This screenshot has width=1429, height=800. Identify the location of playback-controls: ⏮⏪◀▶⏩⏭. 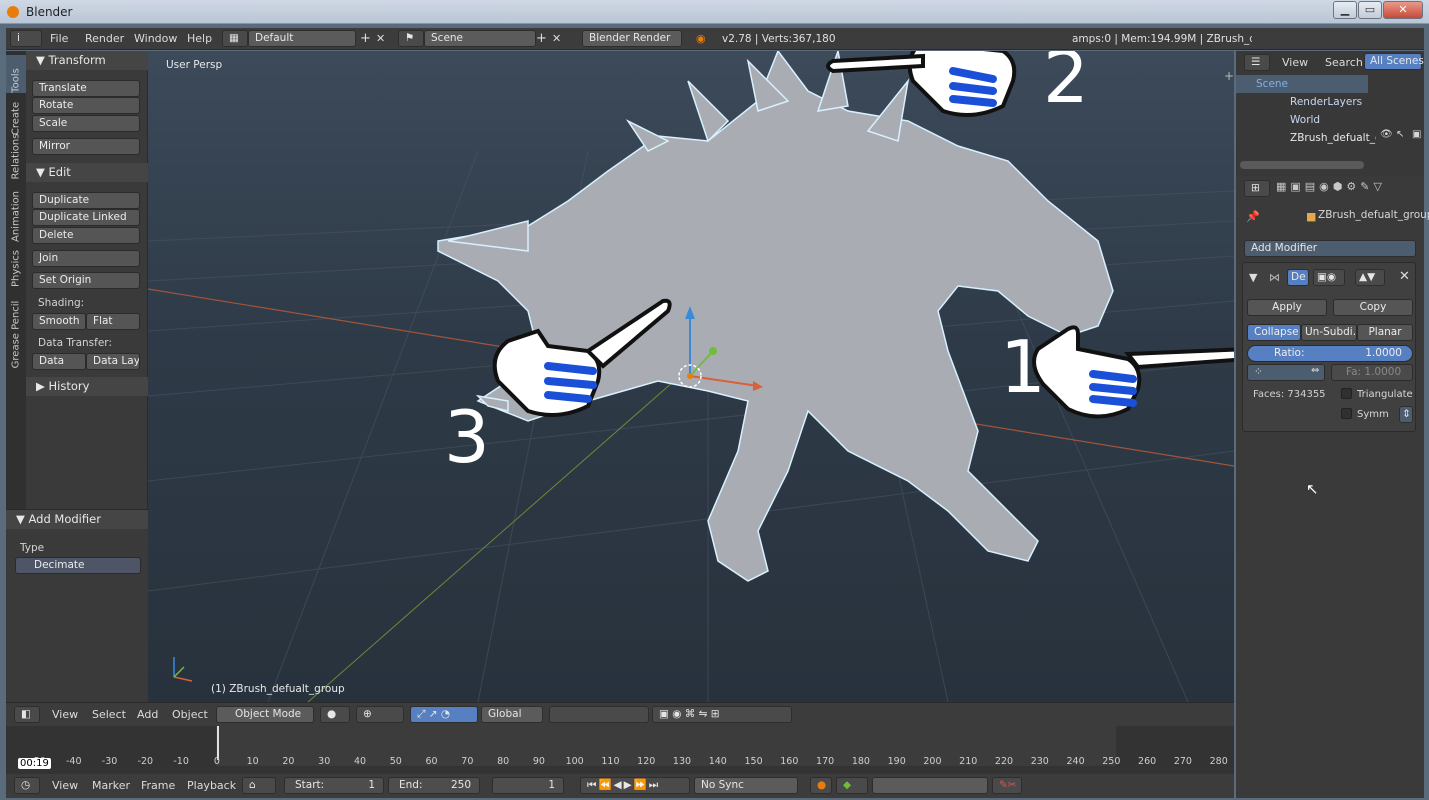
(635, 785).